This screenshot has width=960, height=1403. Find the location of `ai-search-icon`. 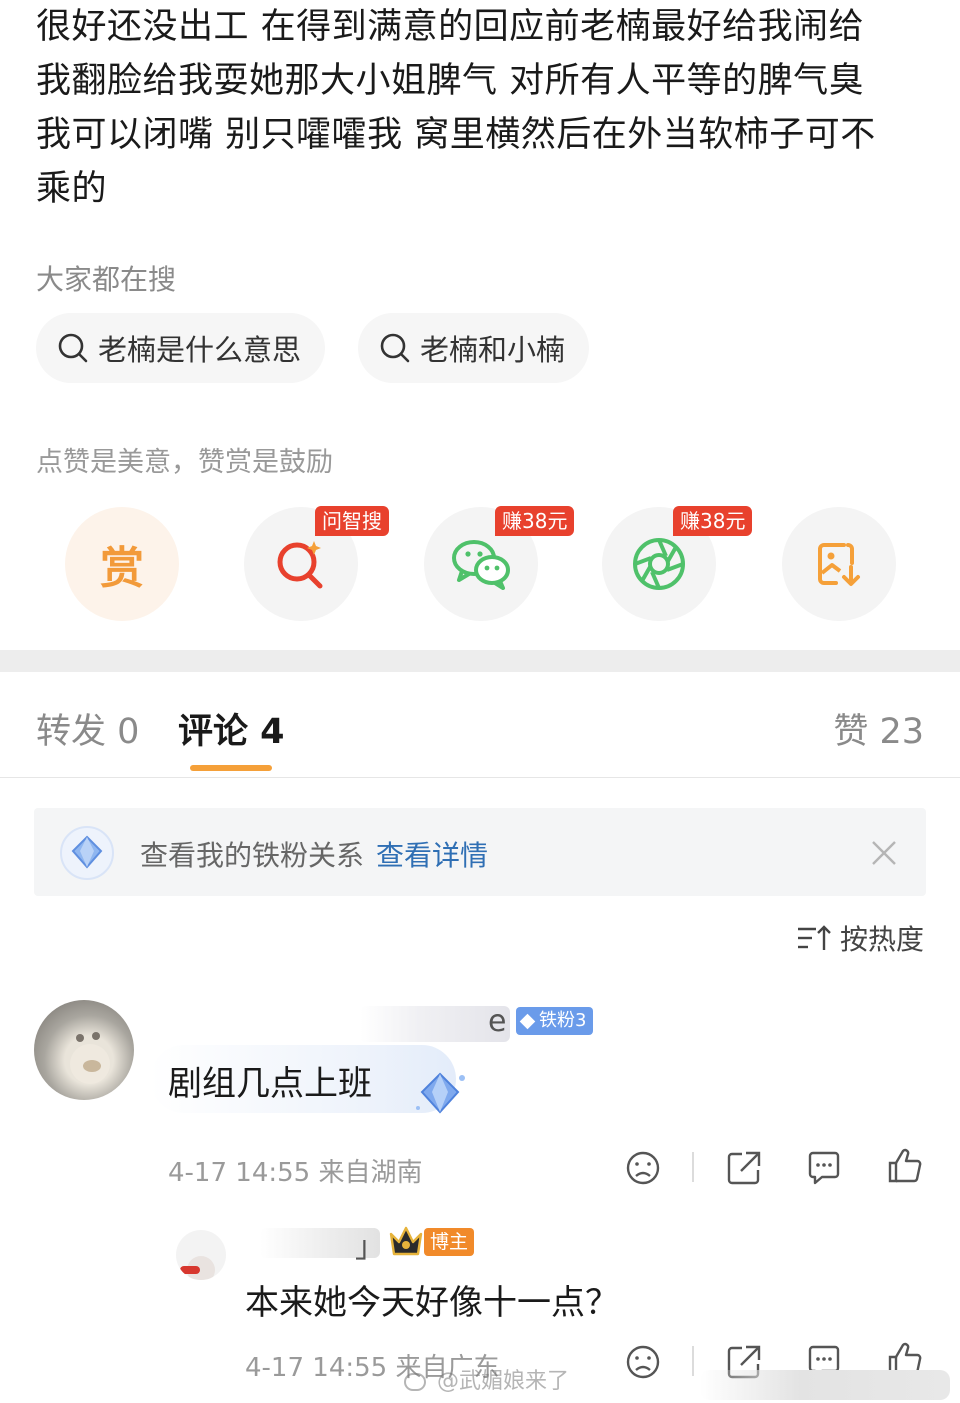

ai-search-icon is located at coordinates (300, 565).